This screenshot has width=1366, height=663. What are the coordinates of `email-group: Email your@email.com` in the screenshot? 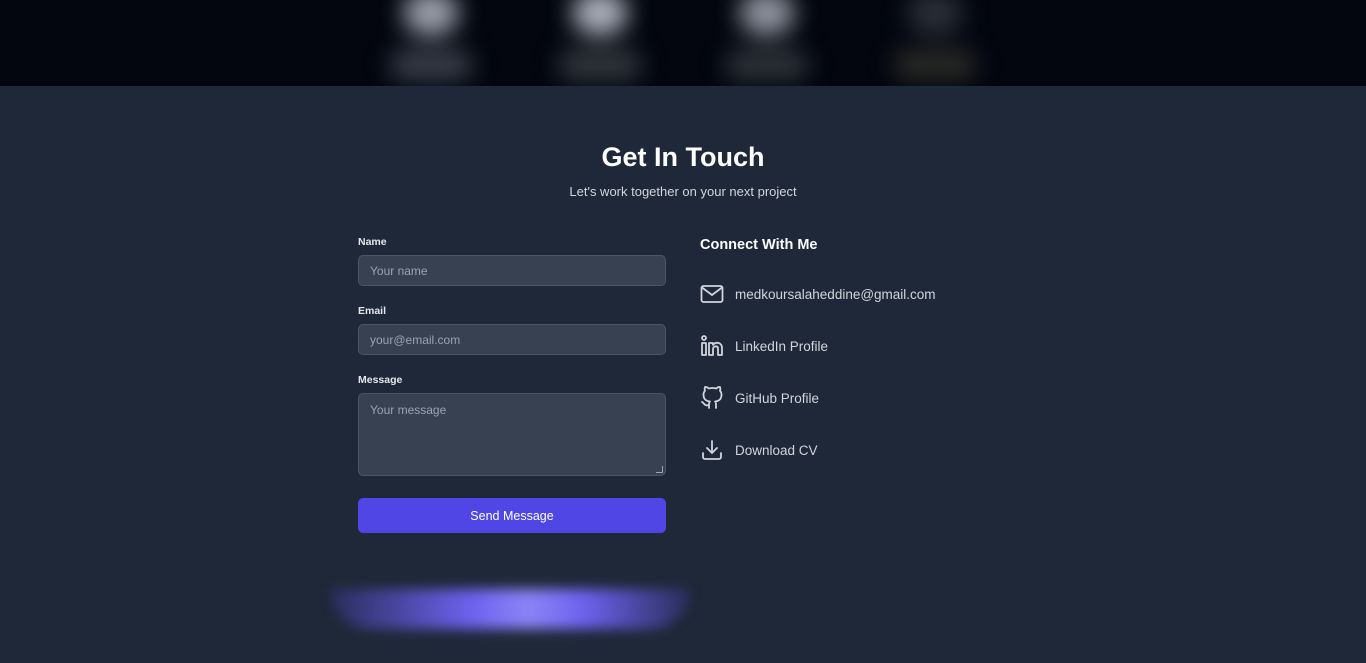 It's located at (512, 330).